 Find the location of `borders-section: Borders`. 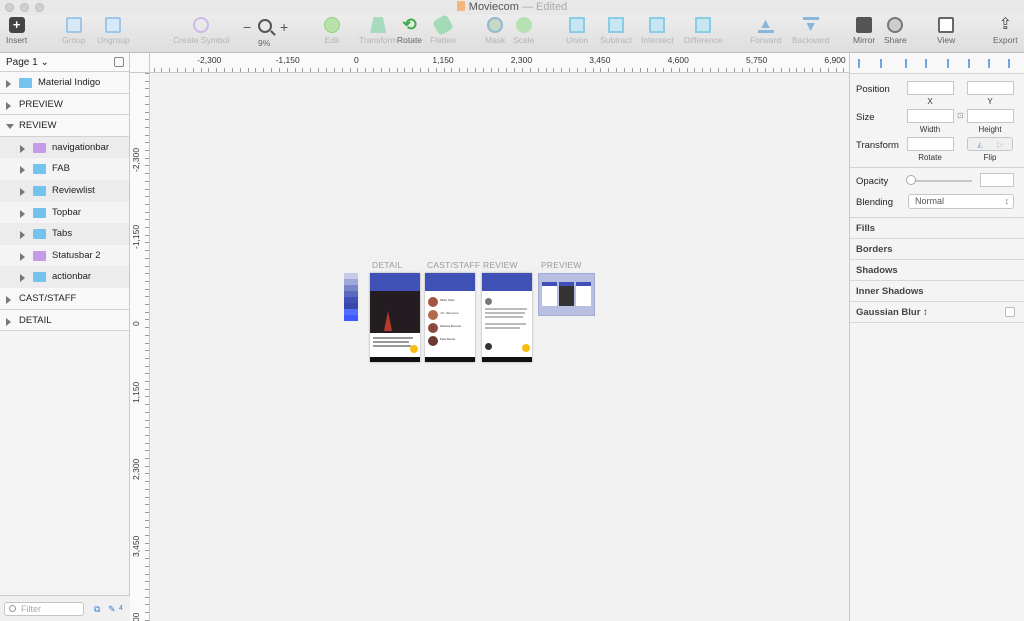

borders-section: Borders is located at coordinates (937, 249).